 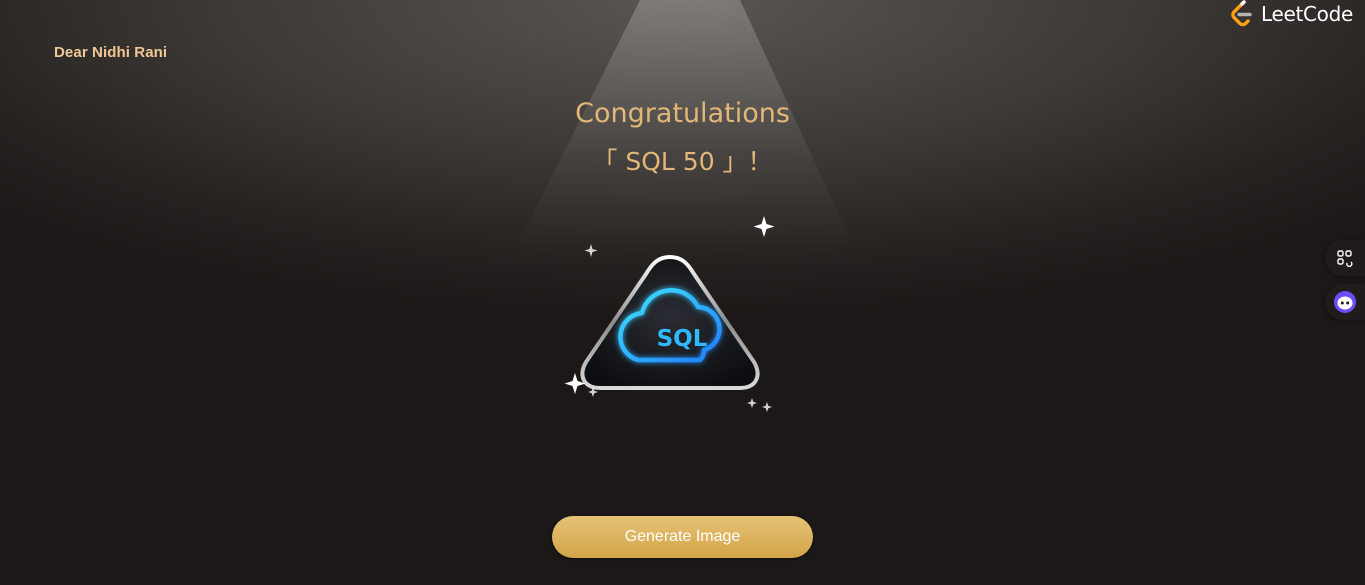 I want to click on leetcode-logo: LeetCode, so click(x=1291, y=14).